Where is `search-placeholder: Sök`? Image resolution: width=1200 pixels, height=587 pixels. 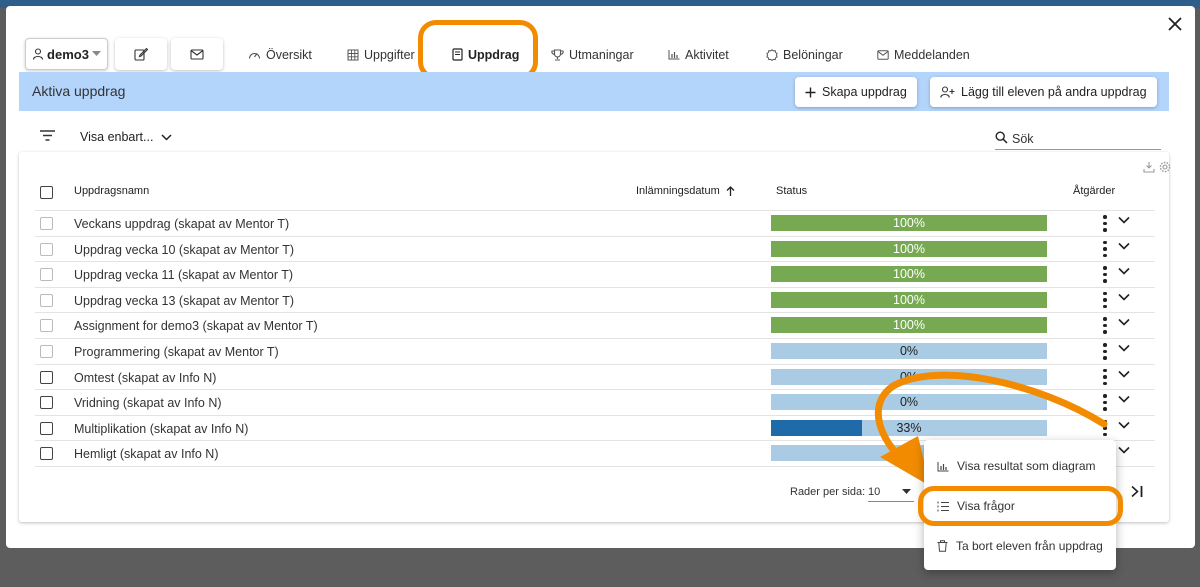
search-placeholder: Sök is located at coordinates (1023, 139).